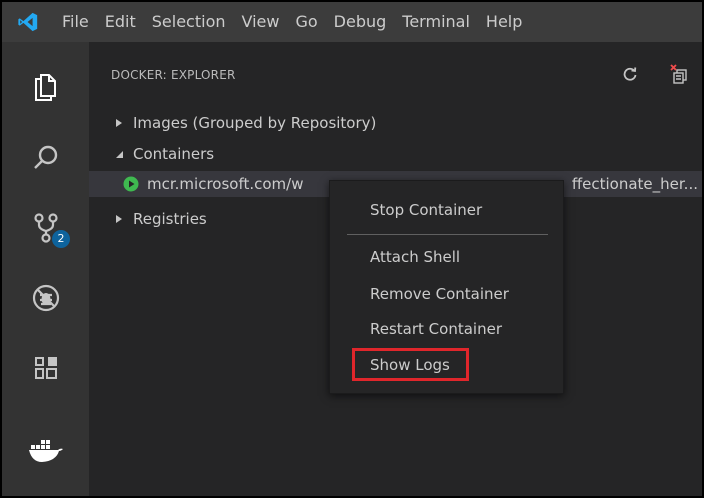  I want to click on menu-item-remove-container: Remove Container, so click(439, 294).